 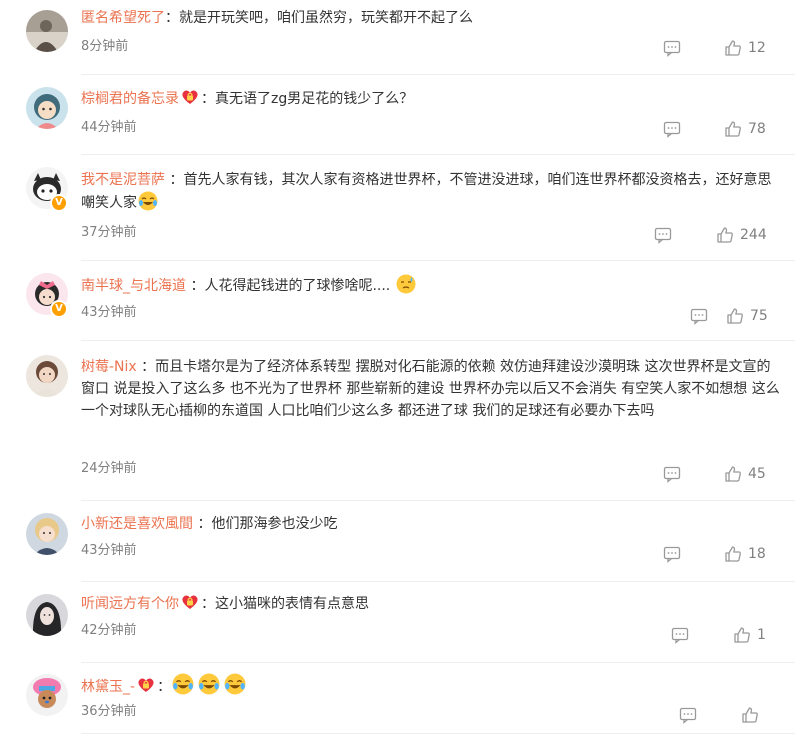 I want to click on like-button: 1, so click(x=749, y=635).